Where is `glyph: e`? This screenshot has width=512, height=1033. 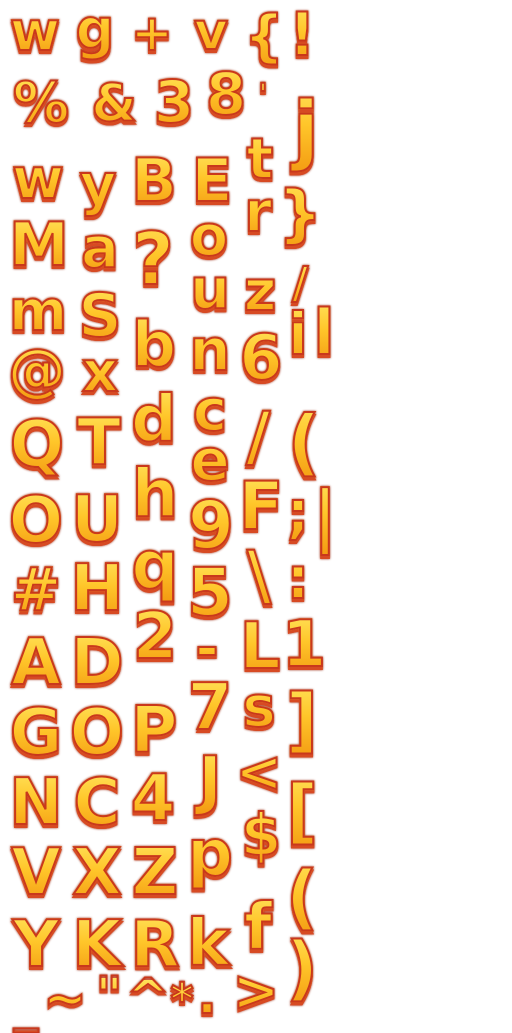 glyph: e is located at coordinates (210, 460).